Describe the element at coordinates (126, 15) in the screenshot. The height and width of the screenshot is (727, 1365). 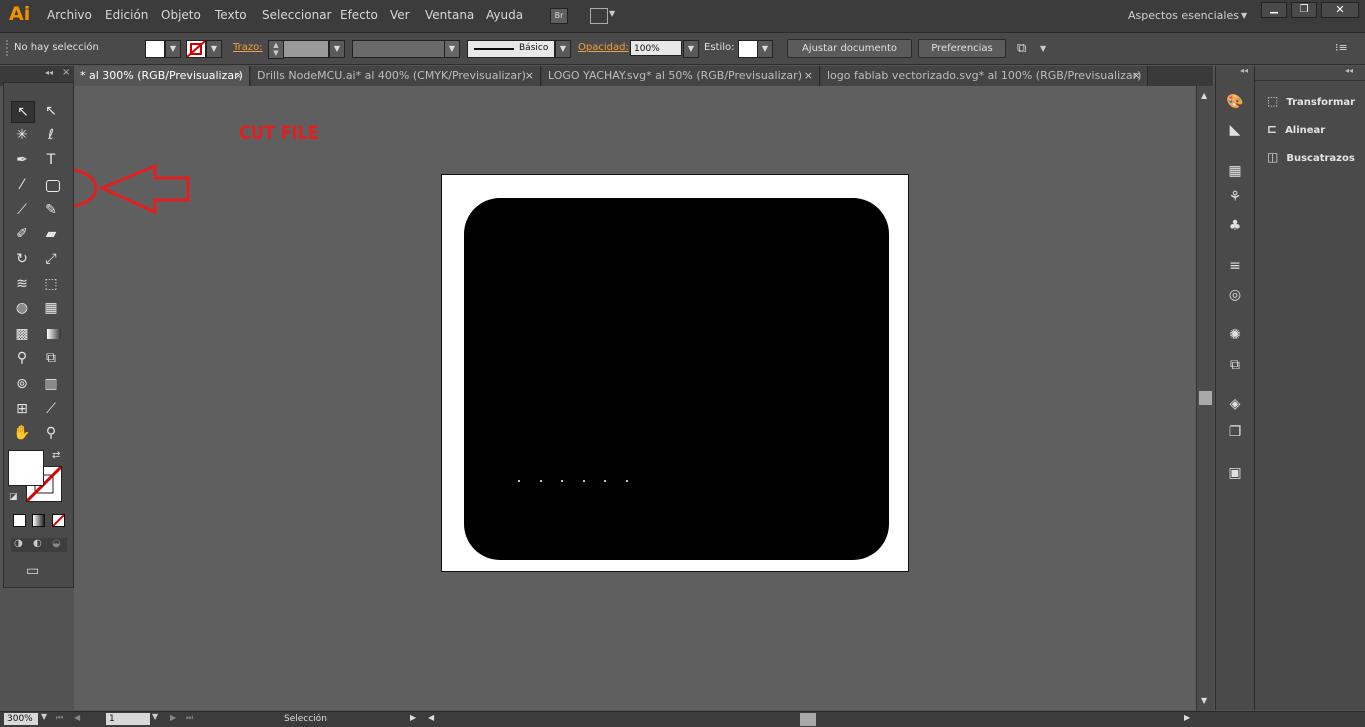
I see `menu-edicion: Edición` at that location.